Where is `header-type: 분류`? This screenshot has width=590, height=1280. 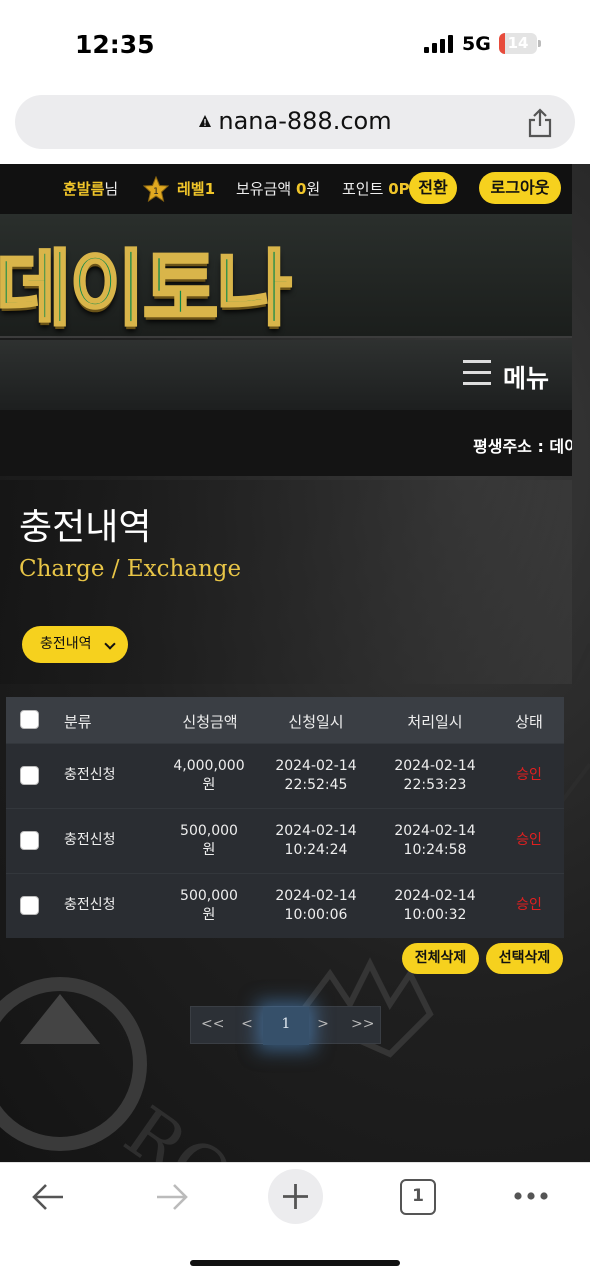
header-type: 분류 is located at coordinates (78, 722).